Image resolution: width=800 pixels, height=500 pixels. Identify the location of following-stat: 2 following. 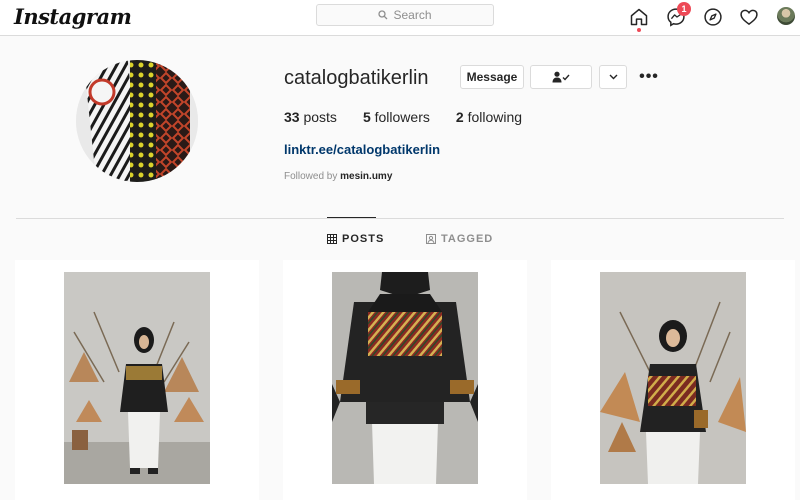
(489, 117).